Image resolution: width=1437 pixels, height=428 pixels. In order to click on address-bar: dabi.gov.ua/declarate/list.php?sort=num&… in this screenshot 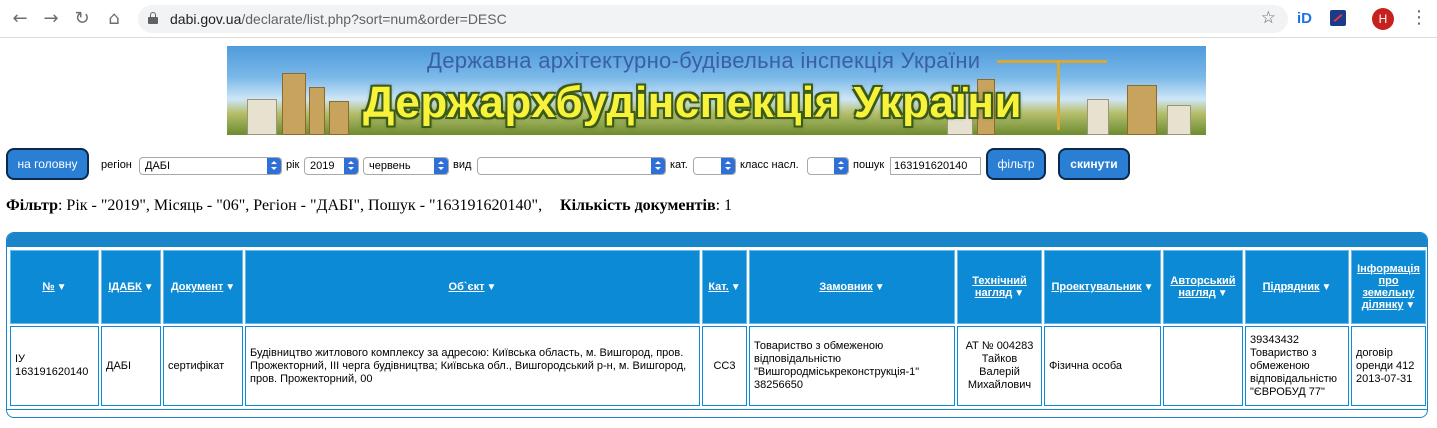, I will do `click(713, 19)`.